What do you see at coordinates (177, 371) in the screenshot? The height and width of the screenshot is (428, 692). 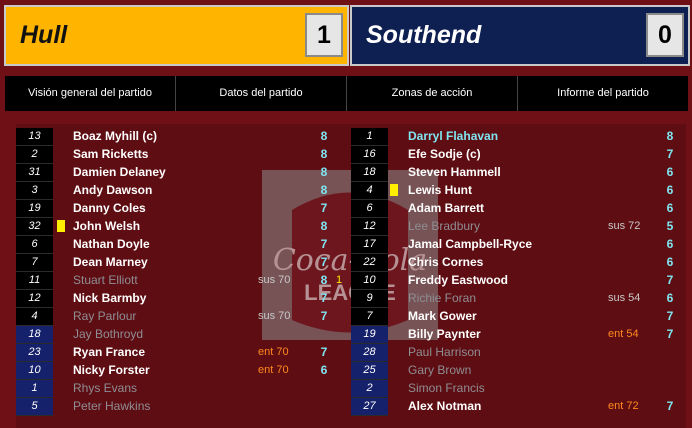 I see `home-player-row: 10 Nicky Forster ent 70 6` at bounding box center [177, 371].